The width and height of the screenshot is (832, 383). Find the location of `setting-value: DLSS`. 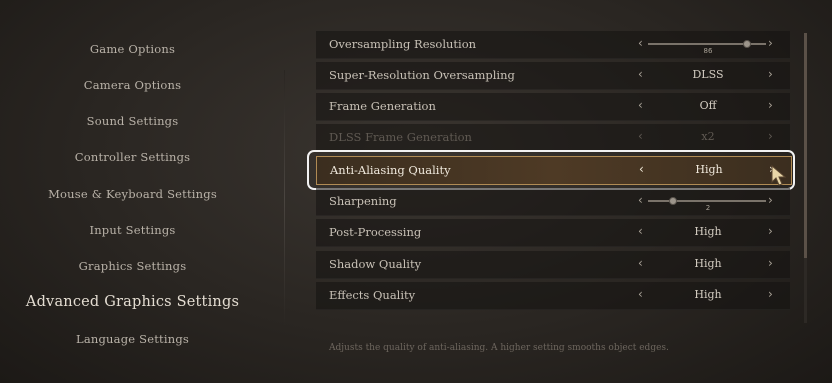

setting-value: DLSS is located at coordinates (708, 74).